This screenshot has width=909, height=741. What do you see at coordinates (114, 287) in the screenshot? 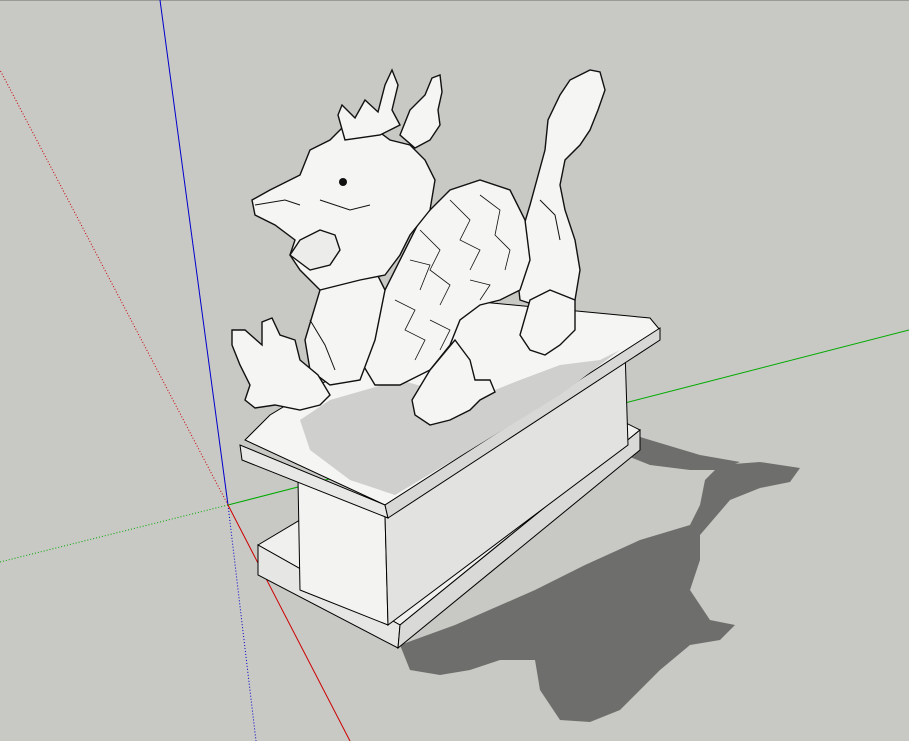
I see `red-axis-negative` at bounding box center [114, 287].